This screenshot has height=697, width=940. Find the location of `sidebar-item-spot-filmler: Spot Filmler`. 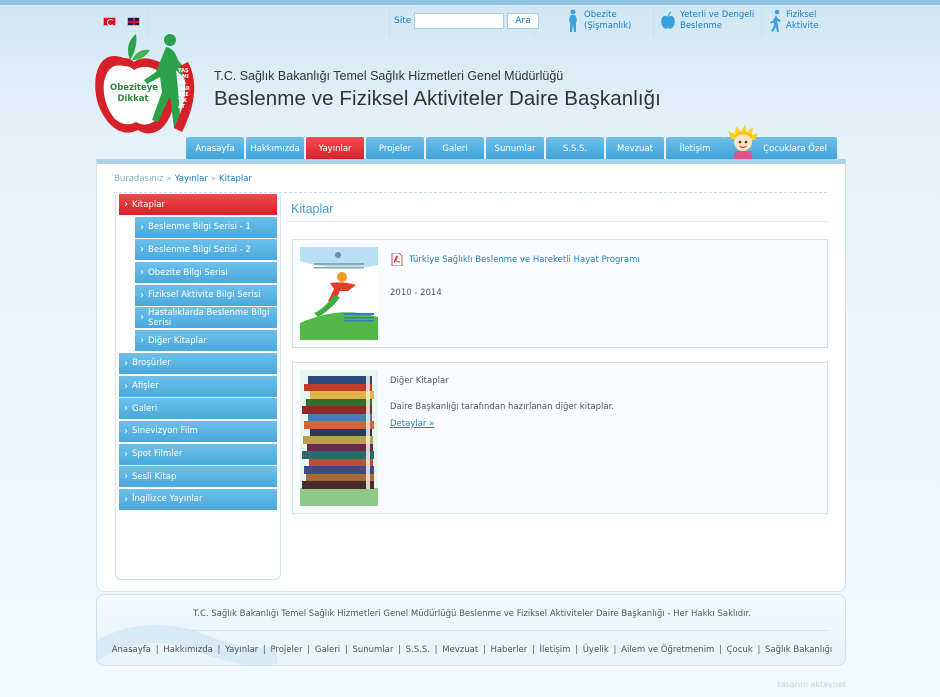

sidebar-item-spot-filmler: Spot Filmler is located at coordinates (198, 454).